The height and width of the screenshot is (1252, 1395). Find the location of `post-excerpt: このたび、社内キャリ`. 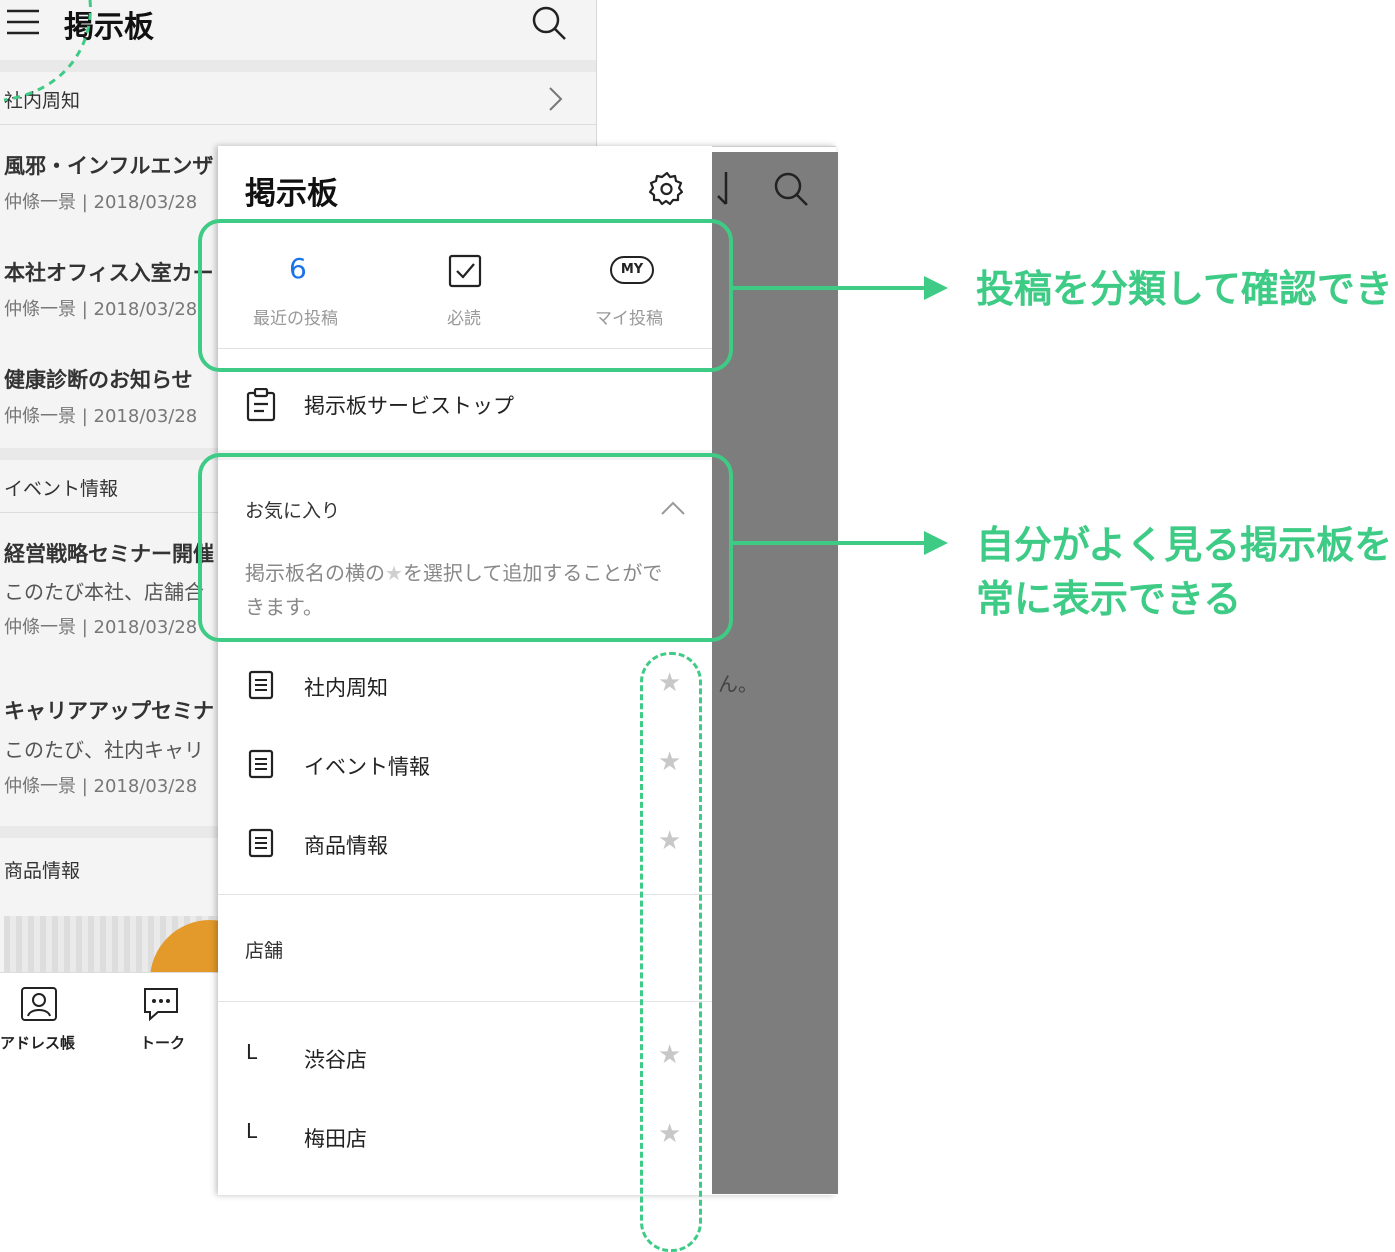

post-excerpt: このたび、社内キャリ is located at coordinates (104, 750).